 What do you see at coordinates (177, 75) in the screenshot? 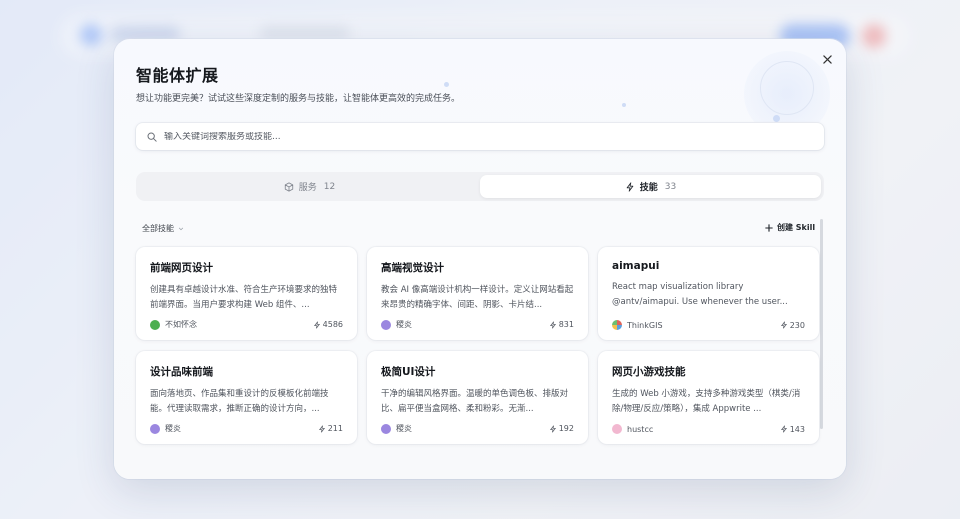
I see `modal-title: 智能体扩展` at bounding box center [177, 75].